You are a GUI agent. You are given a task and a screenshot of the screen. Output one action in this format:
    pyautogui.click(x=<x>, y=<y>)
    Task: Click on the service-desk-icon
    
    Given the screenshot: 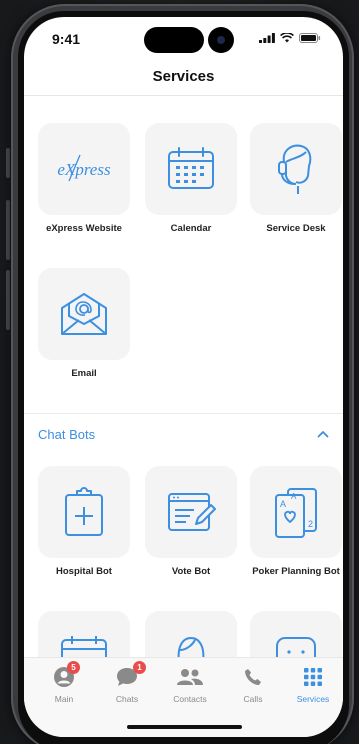 What is the action you would take?
    pyautogui.click(x=295, y=169)
    